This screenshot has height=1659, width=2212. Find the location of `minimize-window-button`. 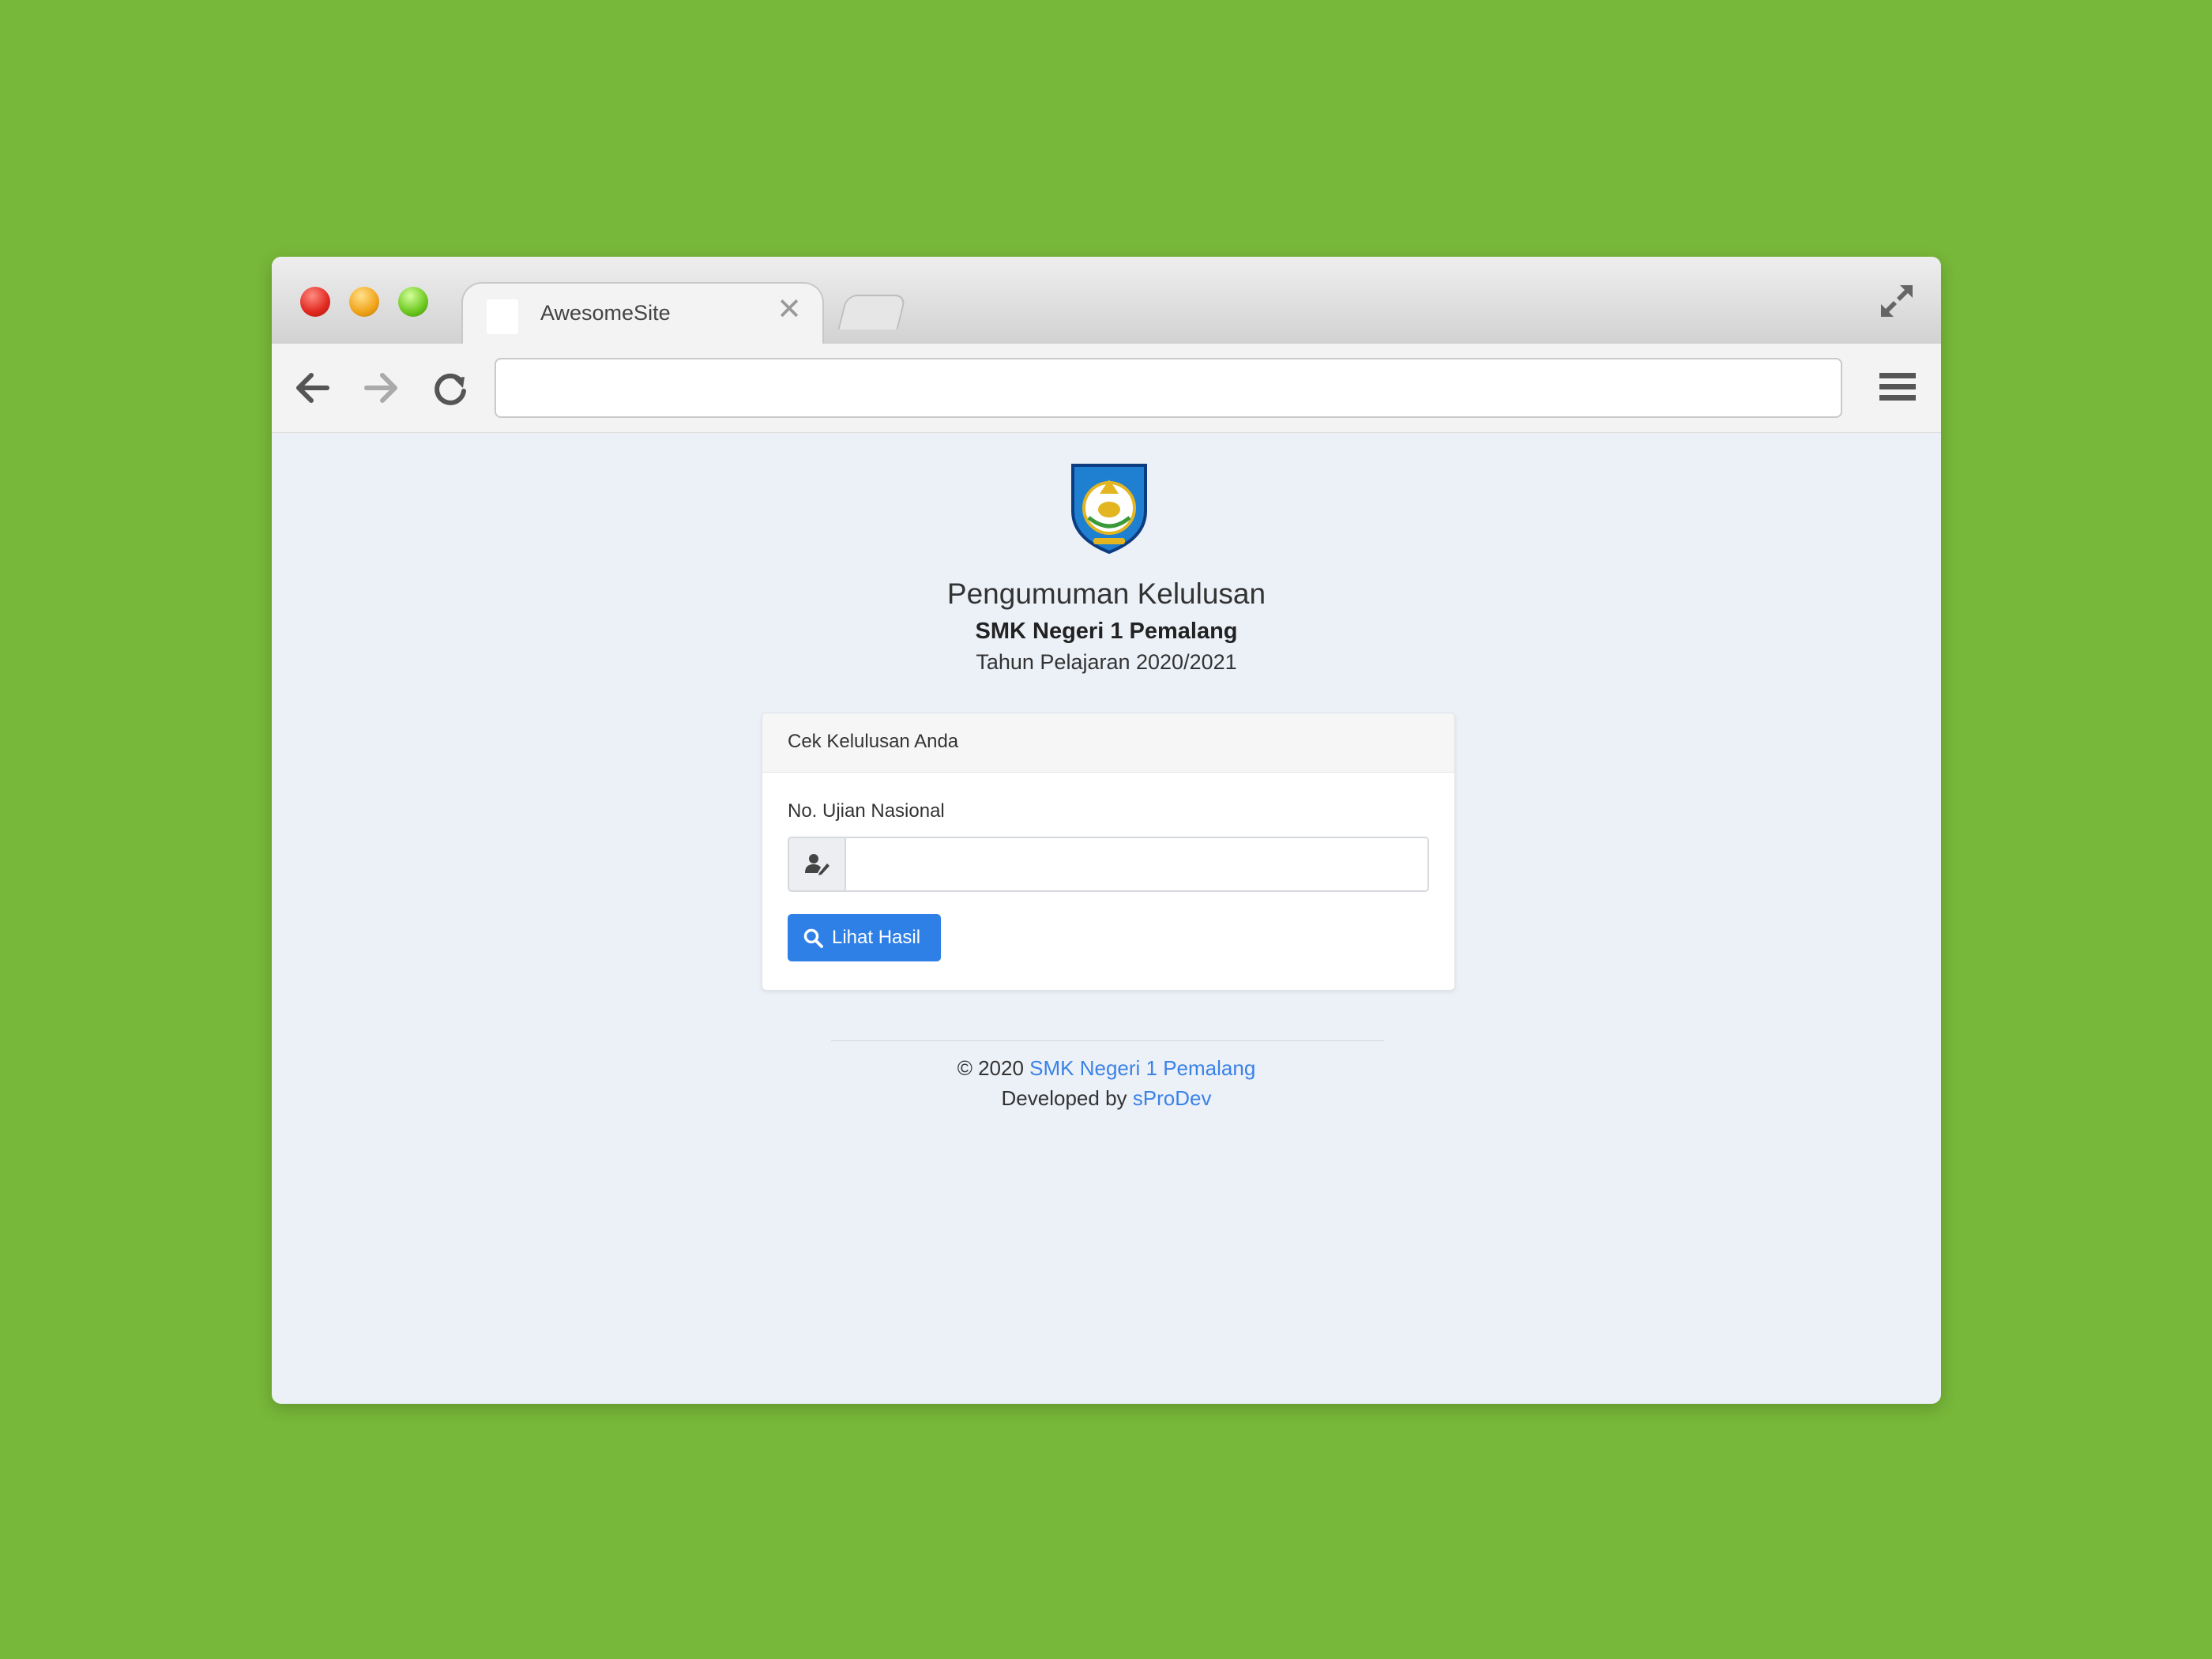

minimize-window-button is located at coordinates (364, 302).